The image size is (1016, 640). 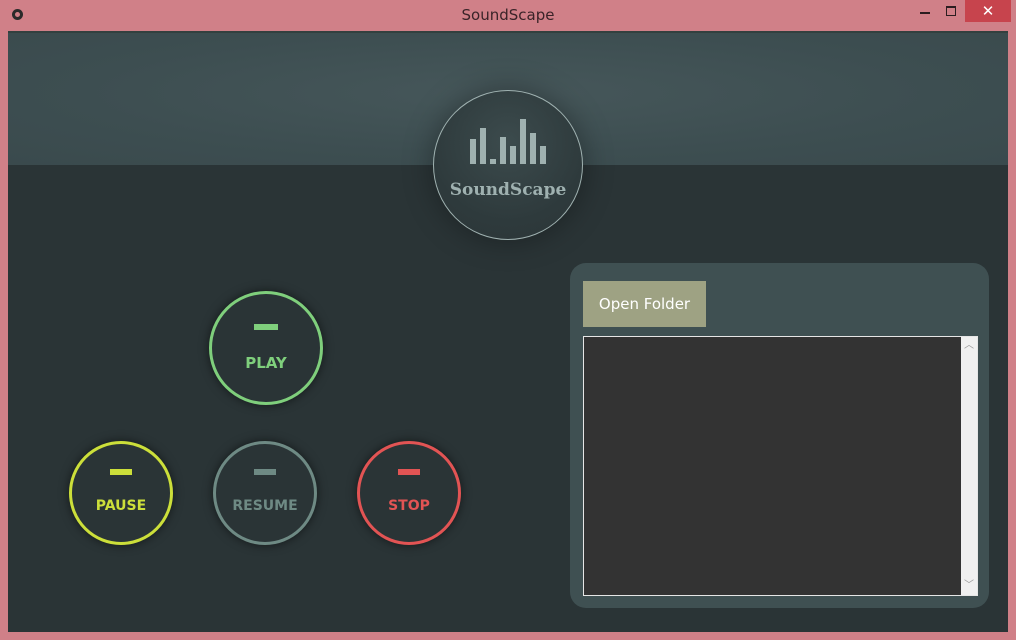 What do you see at coordinates (265, 506) in the screenshot?
I see `resume-label: RESUME` at bounding box center [265, 506].